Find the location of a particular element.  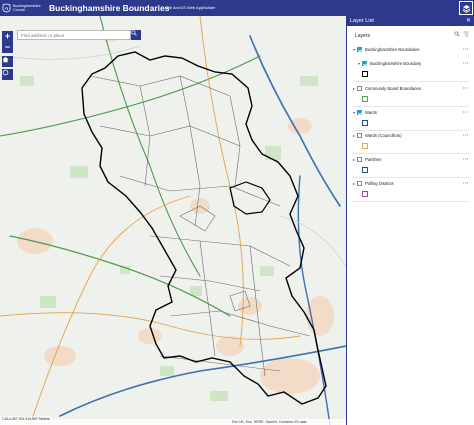

panel-header: Layer List ✕ is located at coordinates (410, 21).